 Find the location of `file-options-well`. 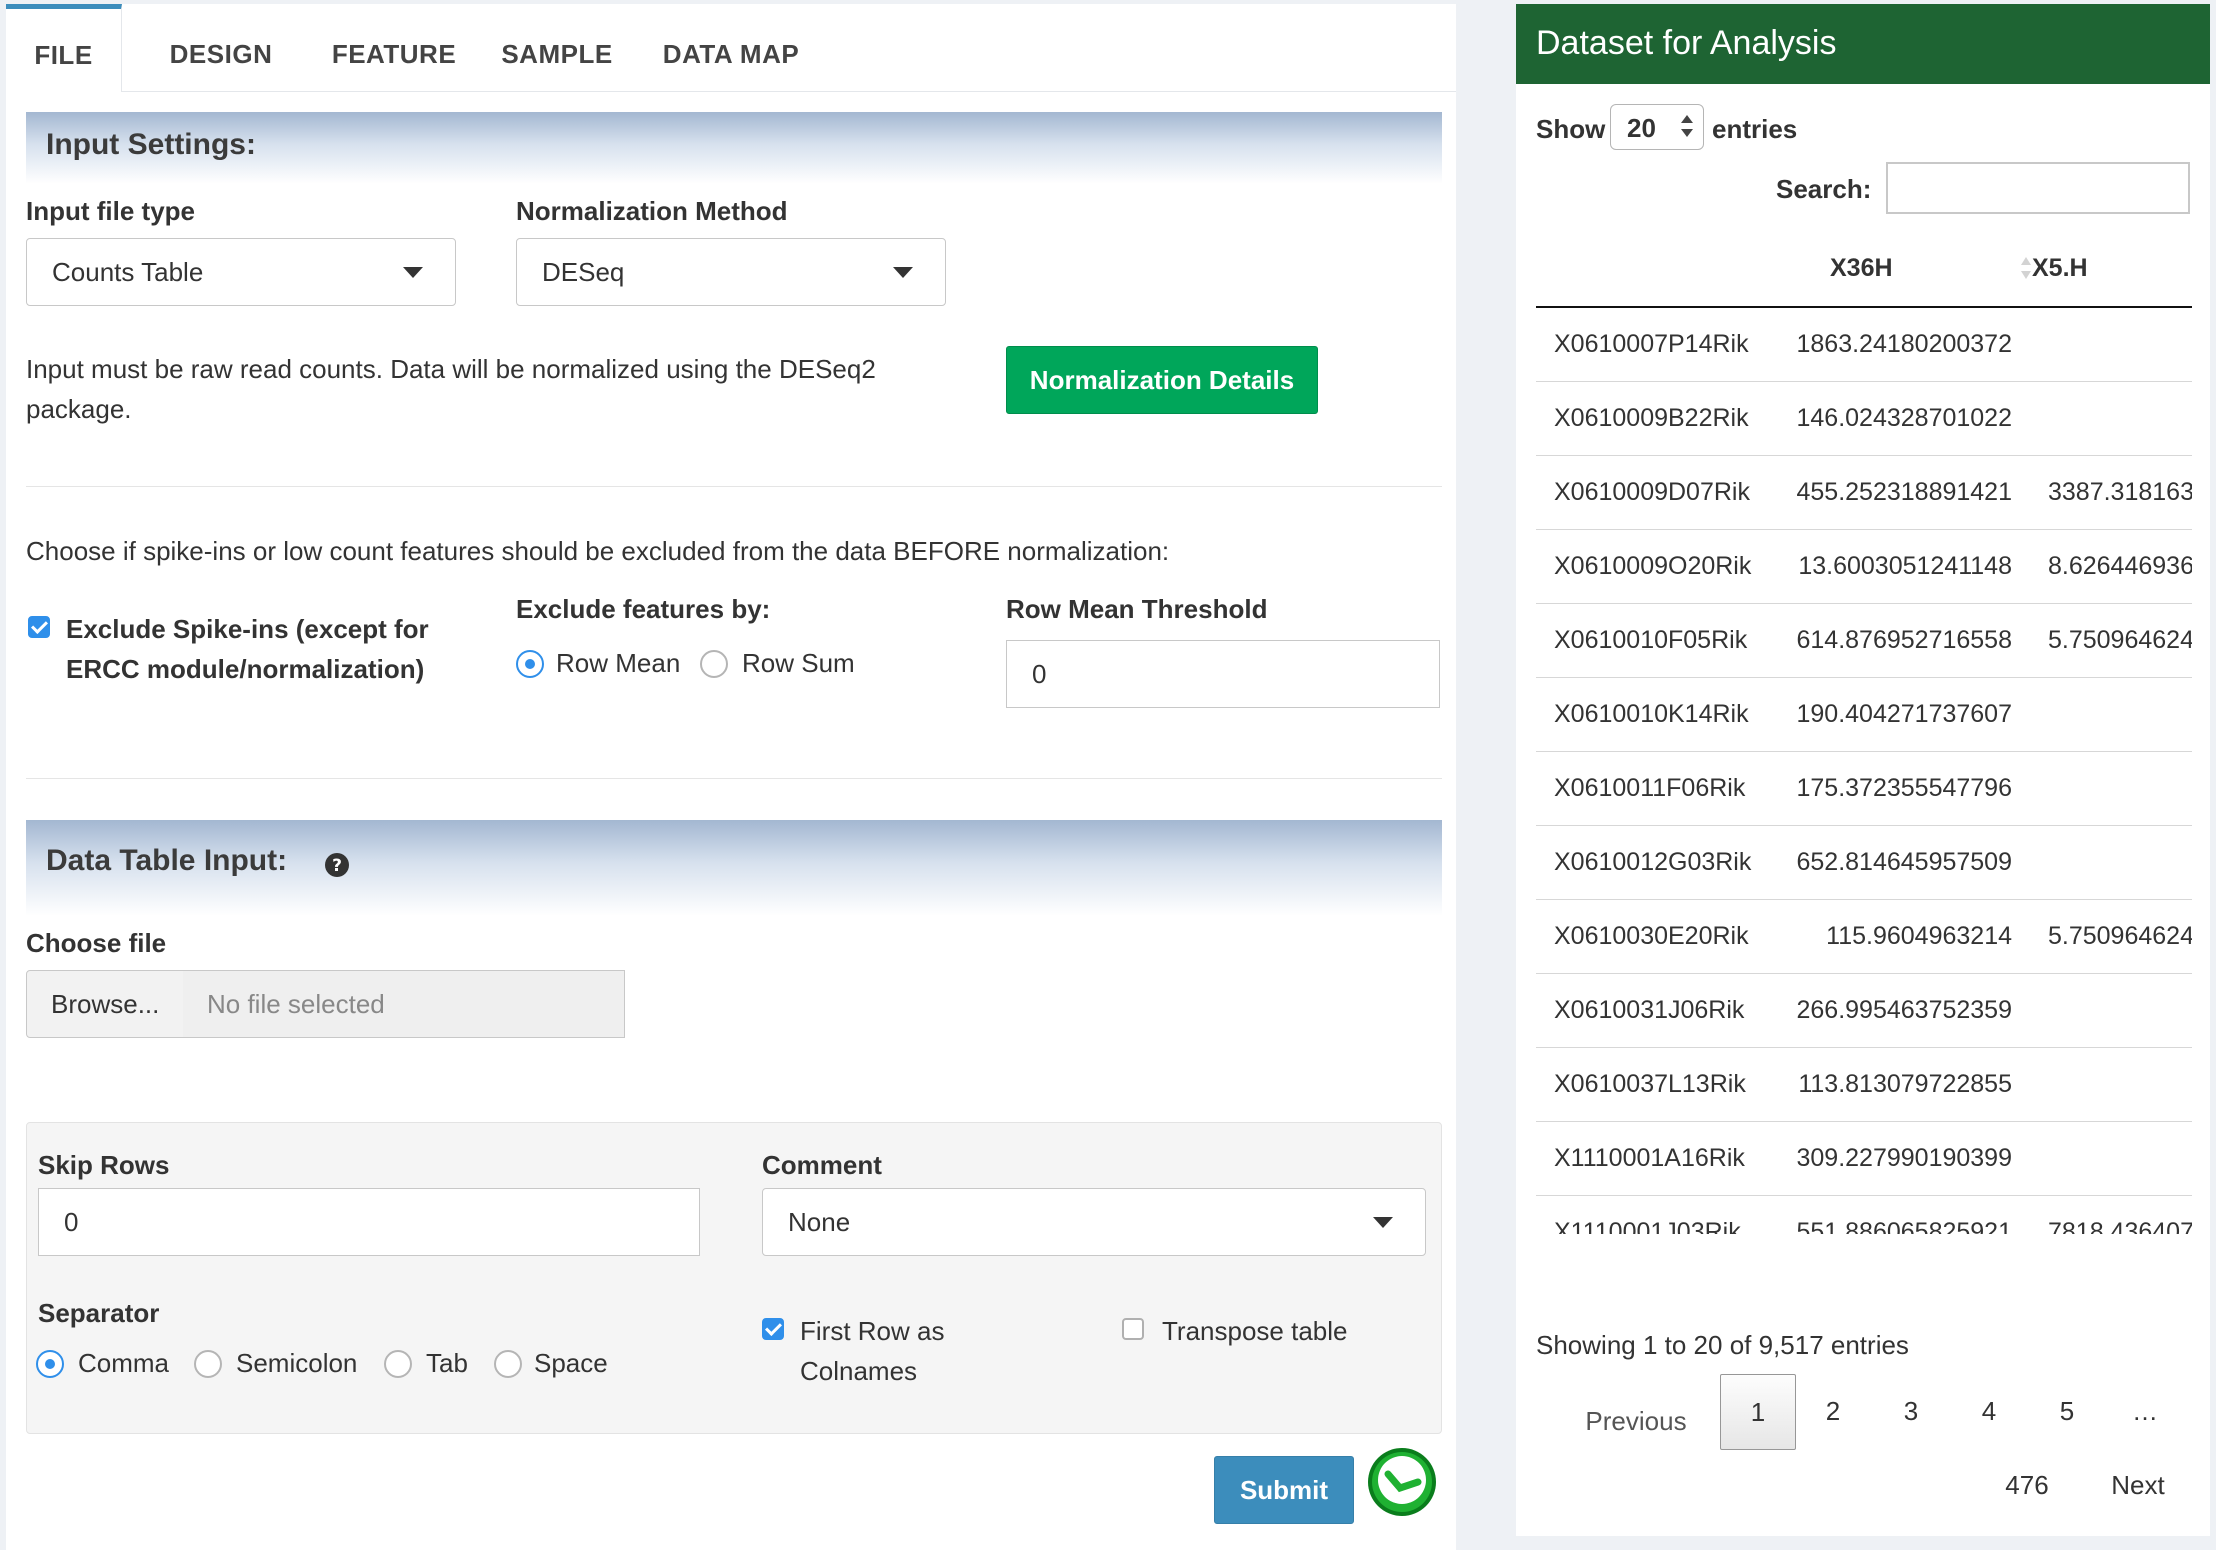

file-options-well is located at coordinates (734, 1278).